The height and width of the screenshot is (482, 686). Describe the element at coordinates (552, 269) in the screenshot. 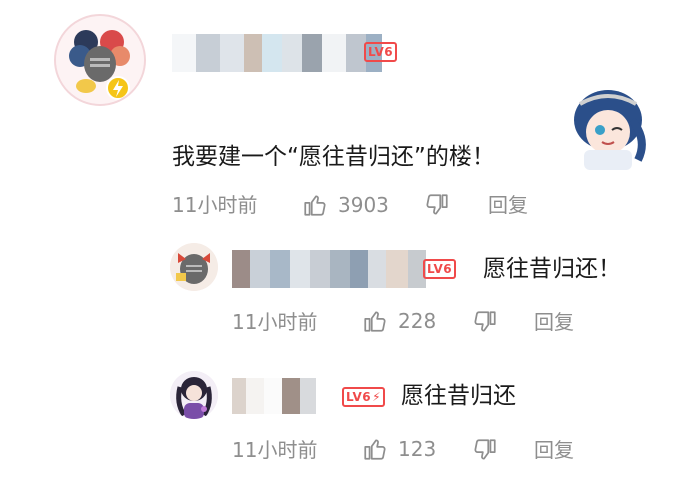

I see `reply-text: 愿往昔归还！` at that location.